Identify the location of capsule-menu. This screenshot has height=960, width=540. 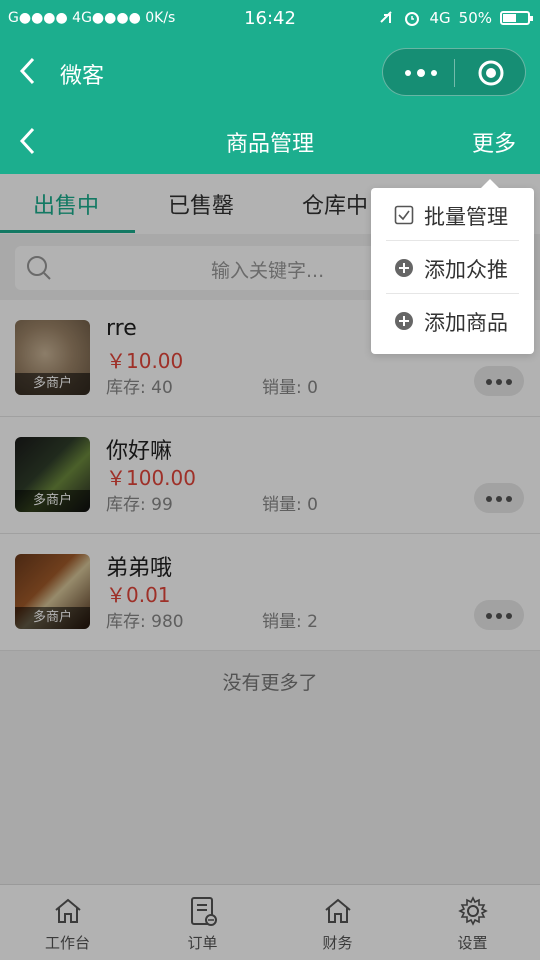
(454, 72).